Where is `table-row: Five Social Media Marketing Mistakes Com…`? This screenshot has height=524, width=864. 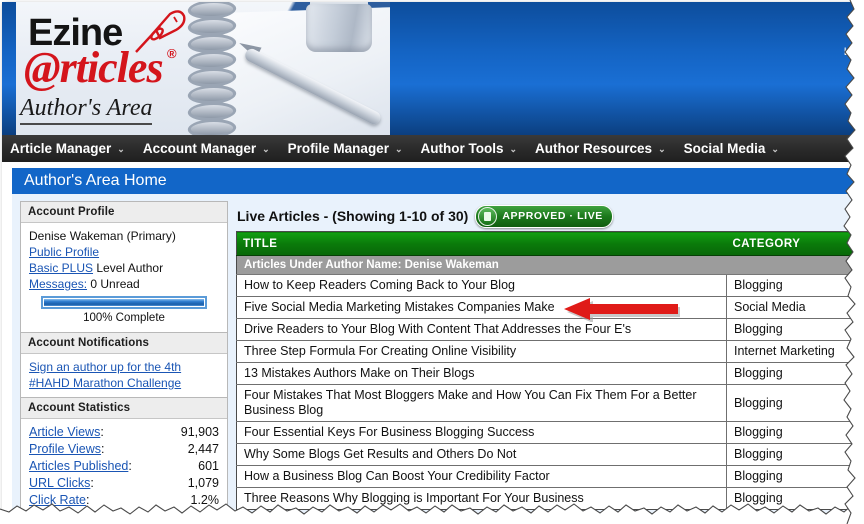
table-row: Five Social Media Marketing Mistakes Com… is located at coordinates (548, 307).